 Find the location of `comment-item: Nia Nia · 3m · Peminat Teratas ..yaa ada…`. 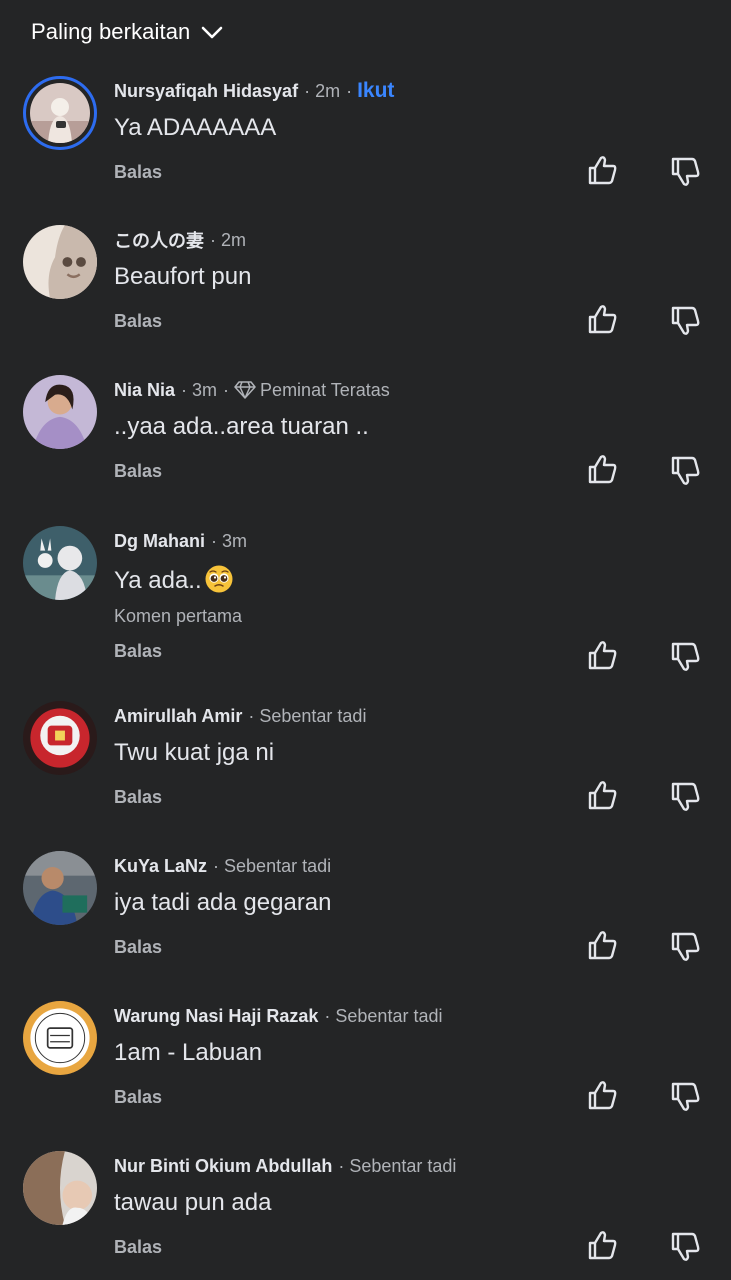

comment-item: Nia Nia · 3m · Peminat Teratas ..yaa ada… is located at coordinates (365, 450).